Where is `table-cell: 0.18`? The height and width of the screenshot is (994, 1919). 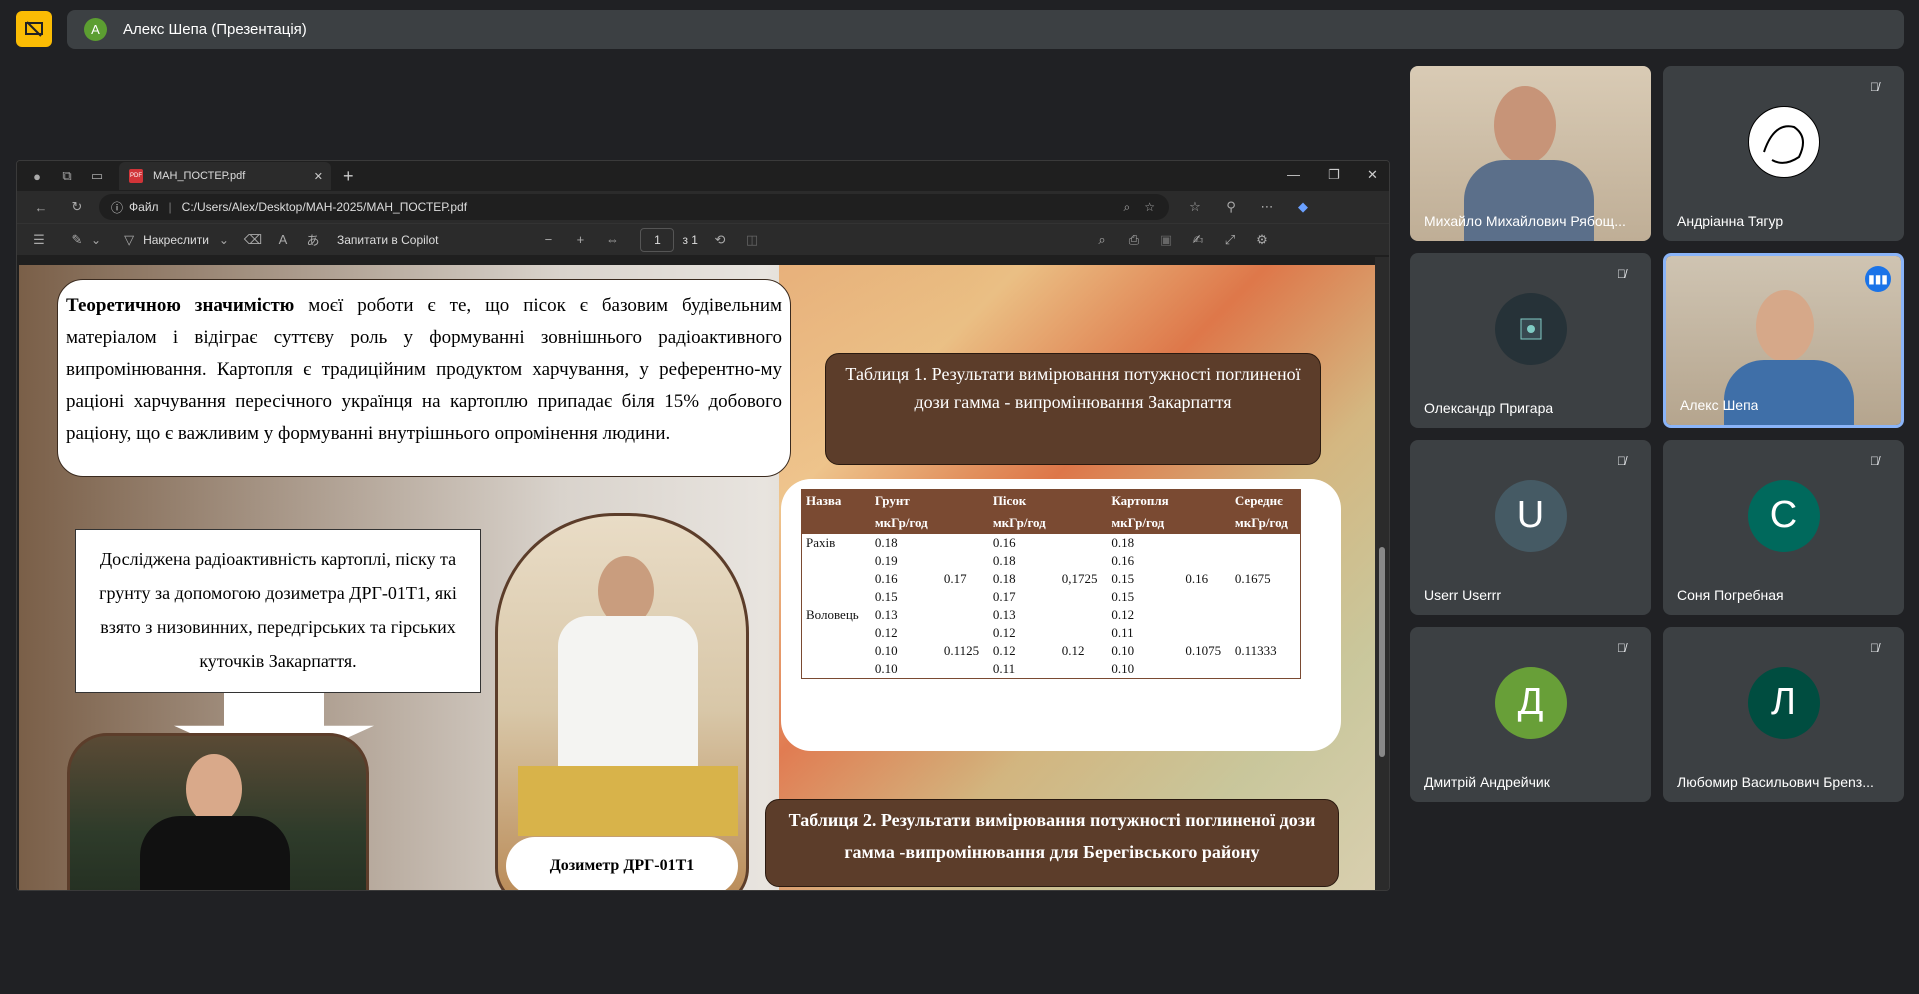 table-cell: 0.18 is located at coordinates (1004, 560).